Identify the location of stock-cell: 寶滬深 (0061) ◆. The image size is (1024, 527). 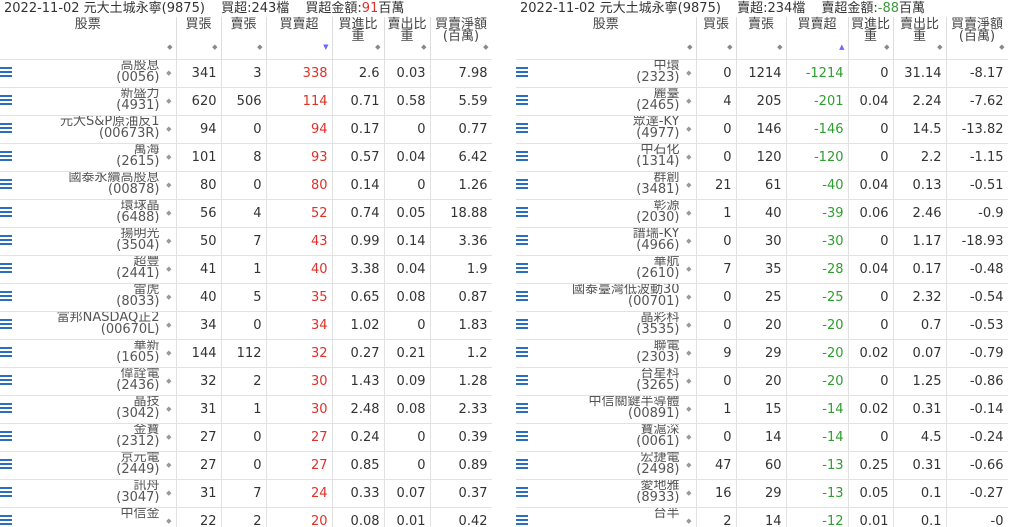
(606, 437).